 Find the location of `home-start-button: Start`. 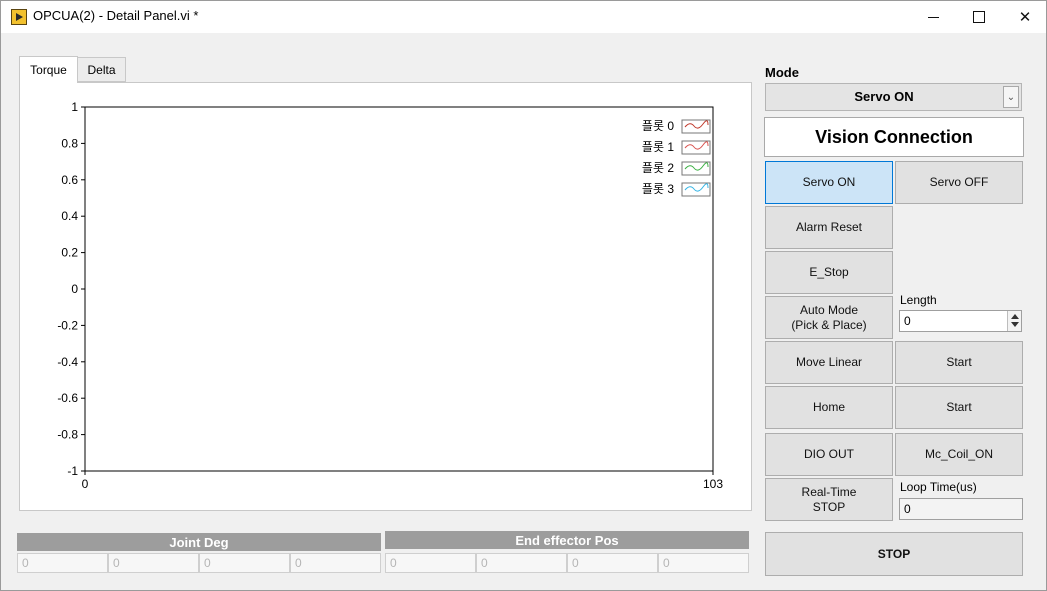

home-start-button: Start is located at coordinates (959, 407).